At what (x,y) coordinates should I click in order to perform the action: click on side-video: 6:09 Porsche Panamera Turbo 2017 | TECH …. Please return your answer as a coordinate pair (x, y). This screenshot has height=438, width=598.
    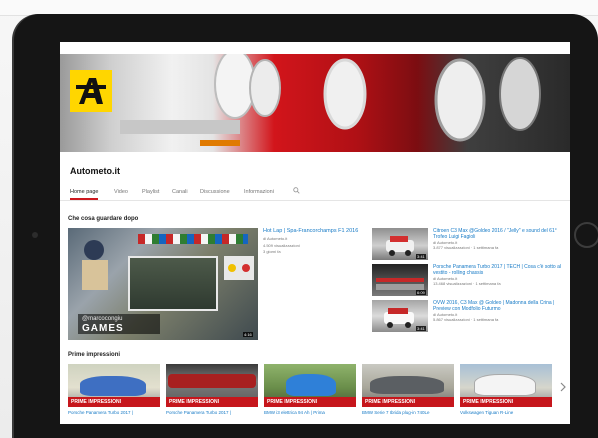
    Looking at the image, I should click on (469, 281).